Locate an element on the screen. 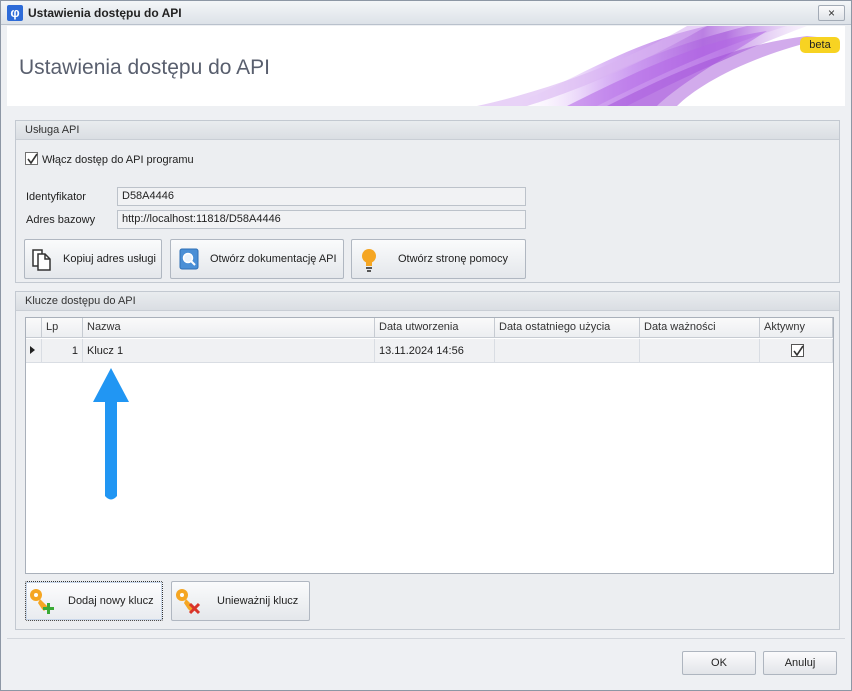  title-bar: φ Ustawienia dostępu do API × is located at coordinates (426, 13).